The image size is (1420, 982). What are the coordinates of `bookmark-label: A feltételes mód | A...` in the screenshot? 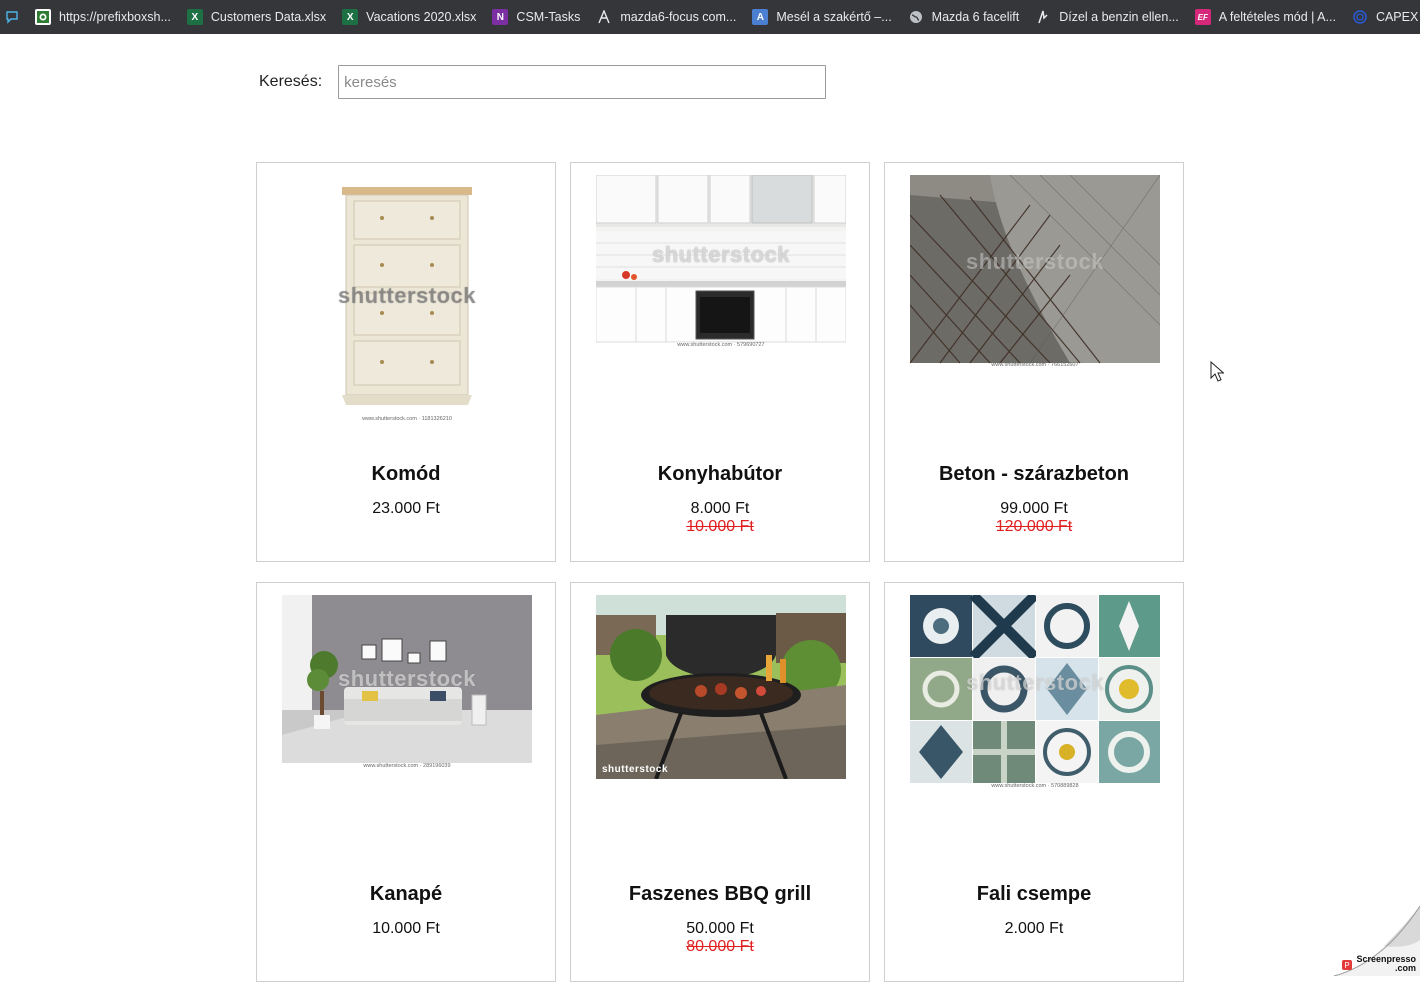 It's located at (1277, 17).